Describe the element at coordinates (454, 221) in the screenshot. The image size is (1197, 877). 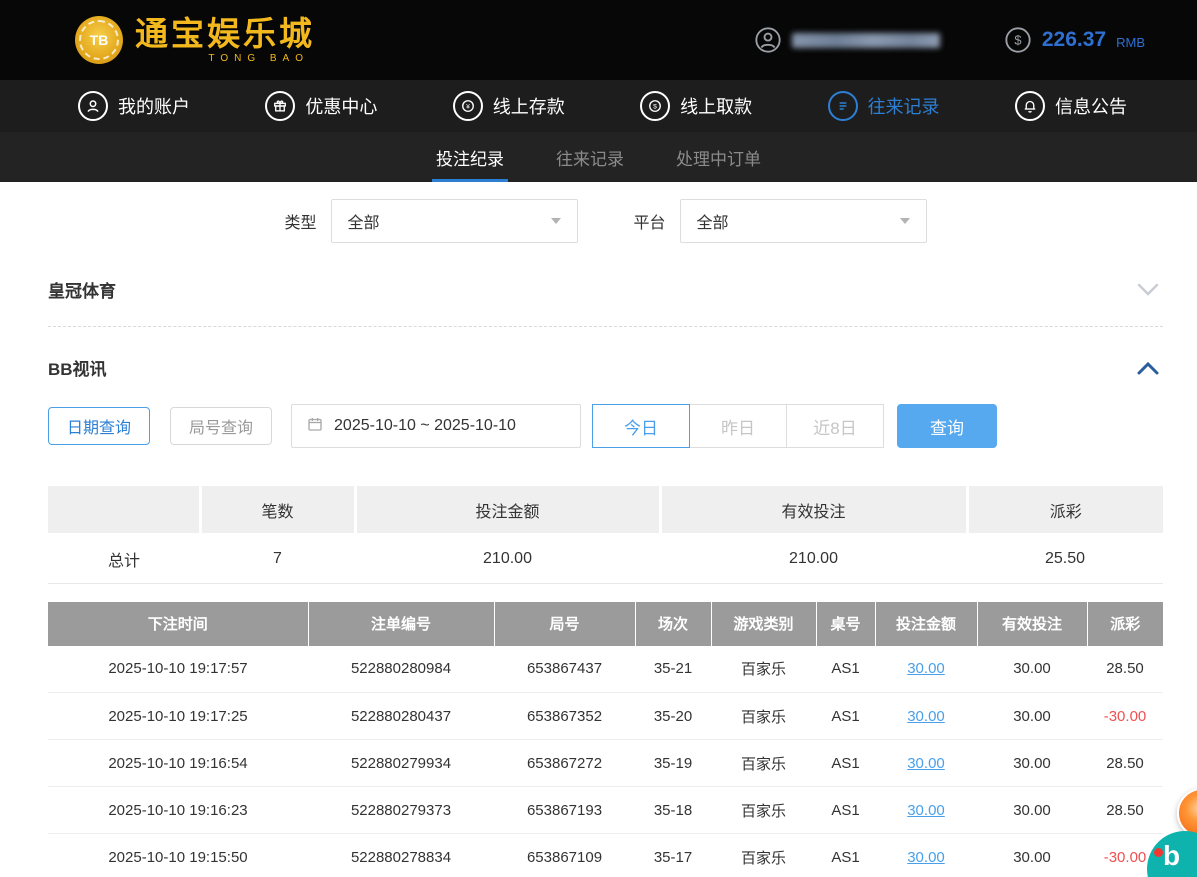
I see `type-select: 全部` at that location.